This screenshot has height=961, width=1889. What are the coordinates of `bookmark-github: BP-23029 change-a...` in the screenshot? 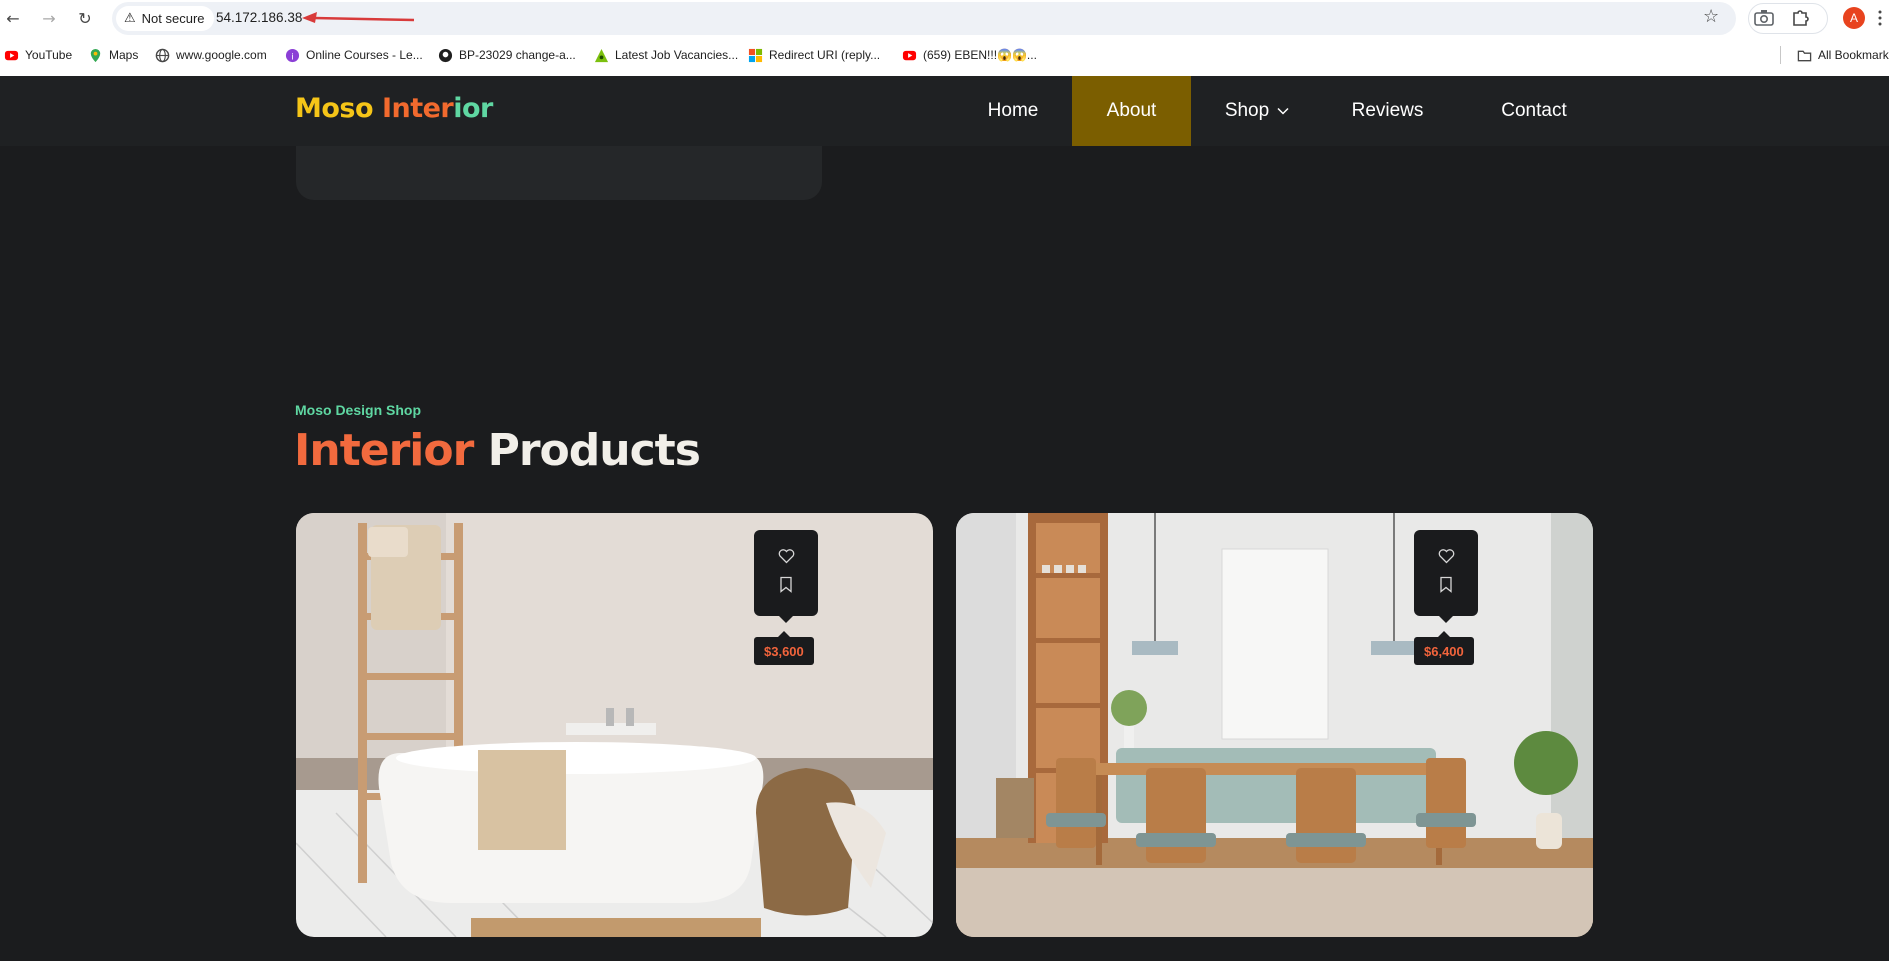 It's located at (507, 55).